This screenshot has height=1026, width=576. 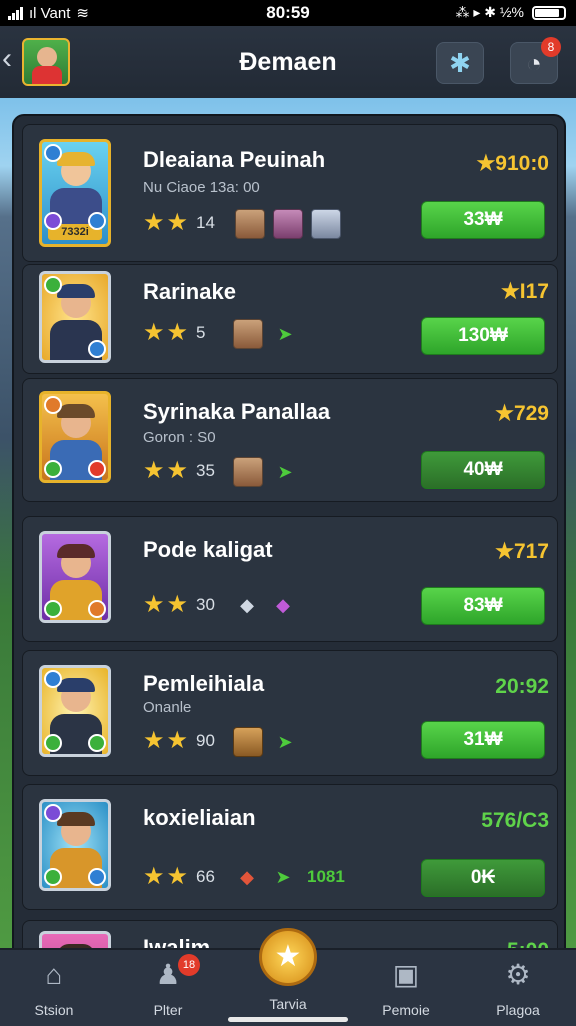 I want to click on tab-label: Plagoa, so click(x=518, y=1010).